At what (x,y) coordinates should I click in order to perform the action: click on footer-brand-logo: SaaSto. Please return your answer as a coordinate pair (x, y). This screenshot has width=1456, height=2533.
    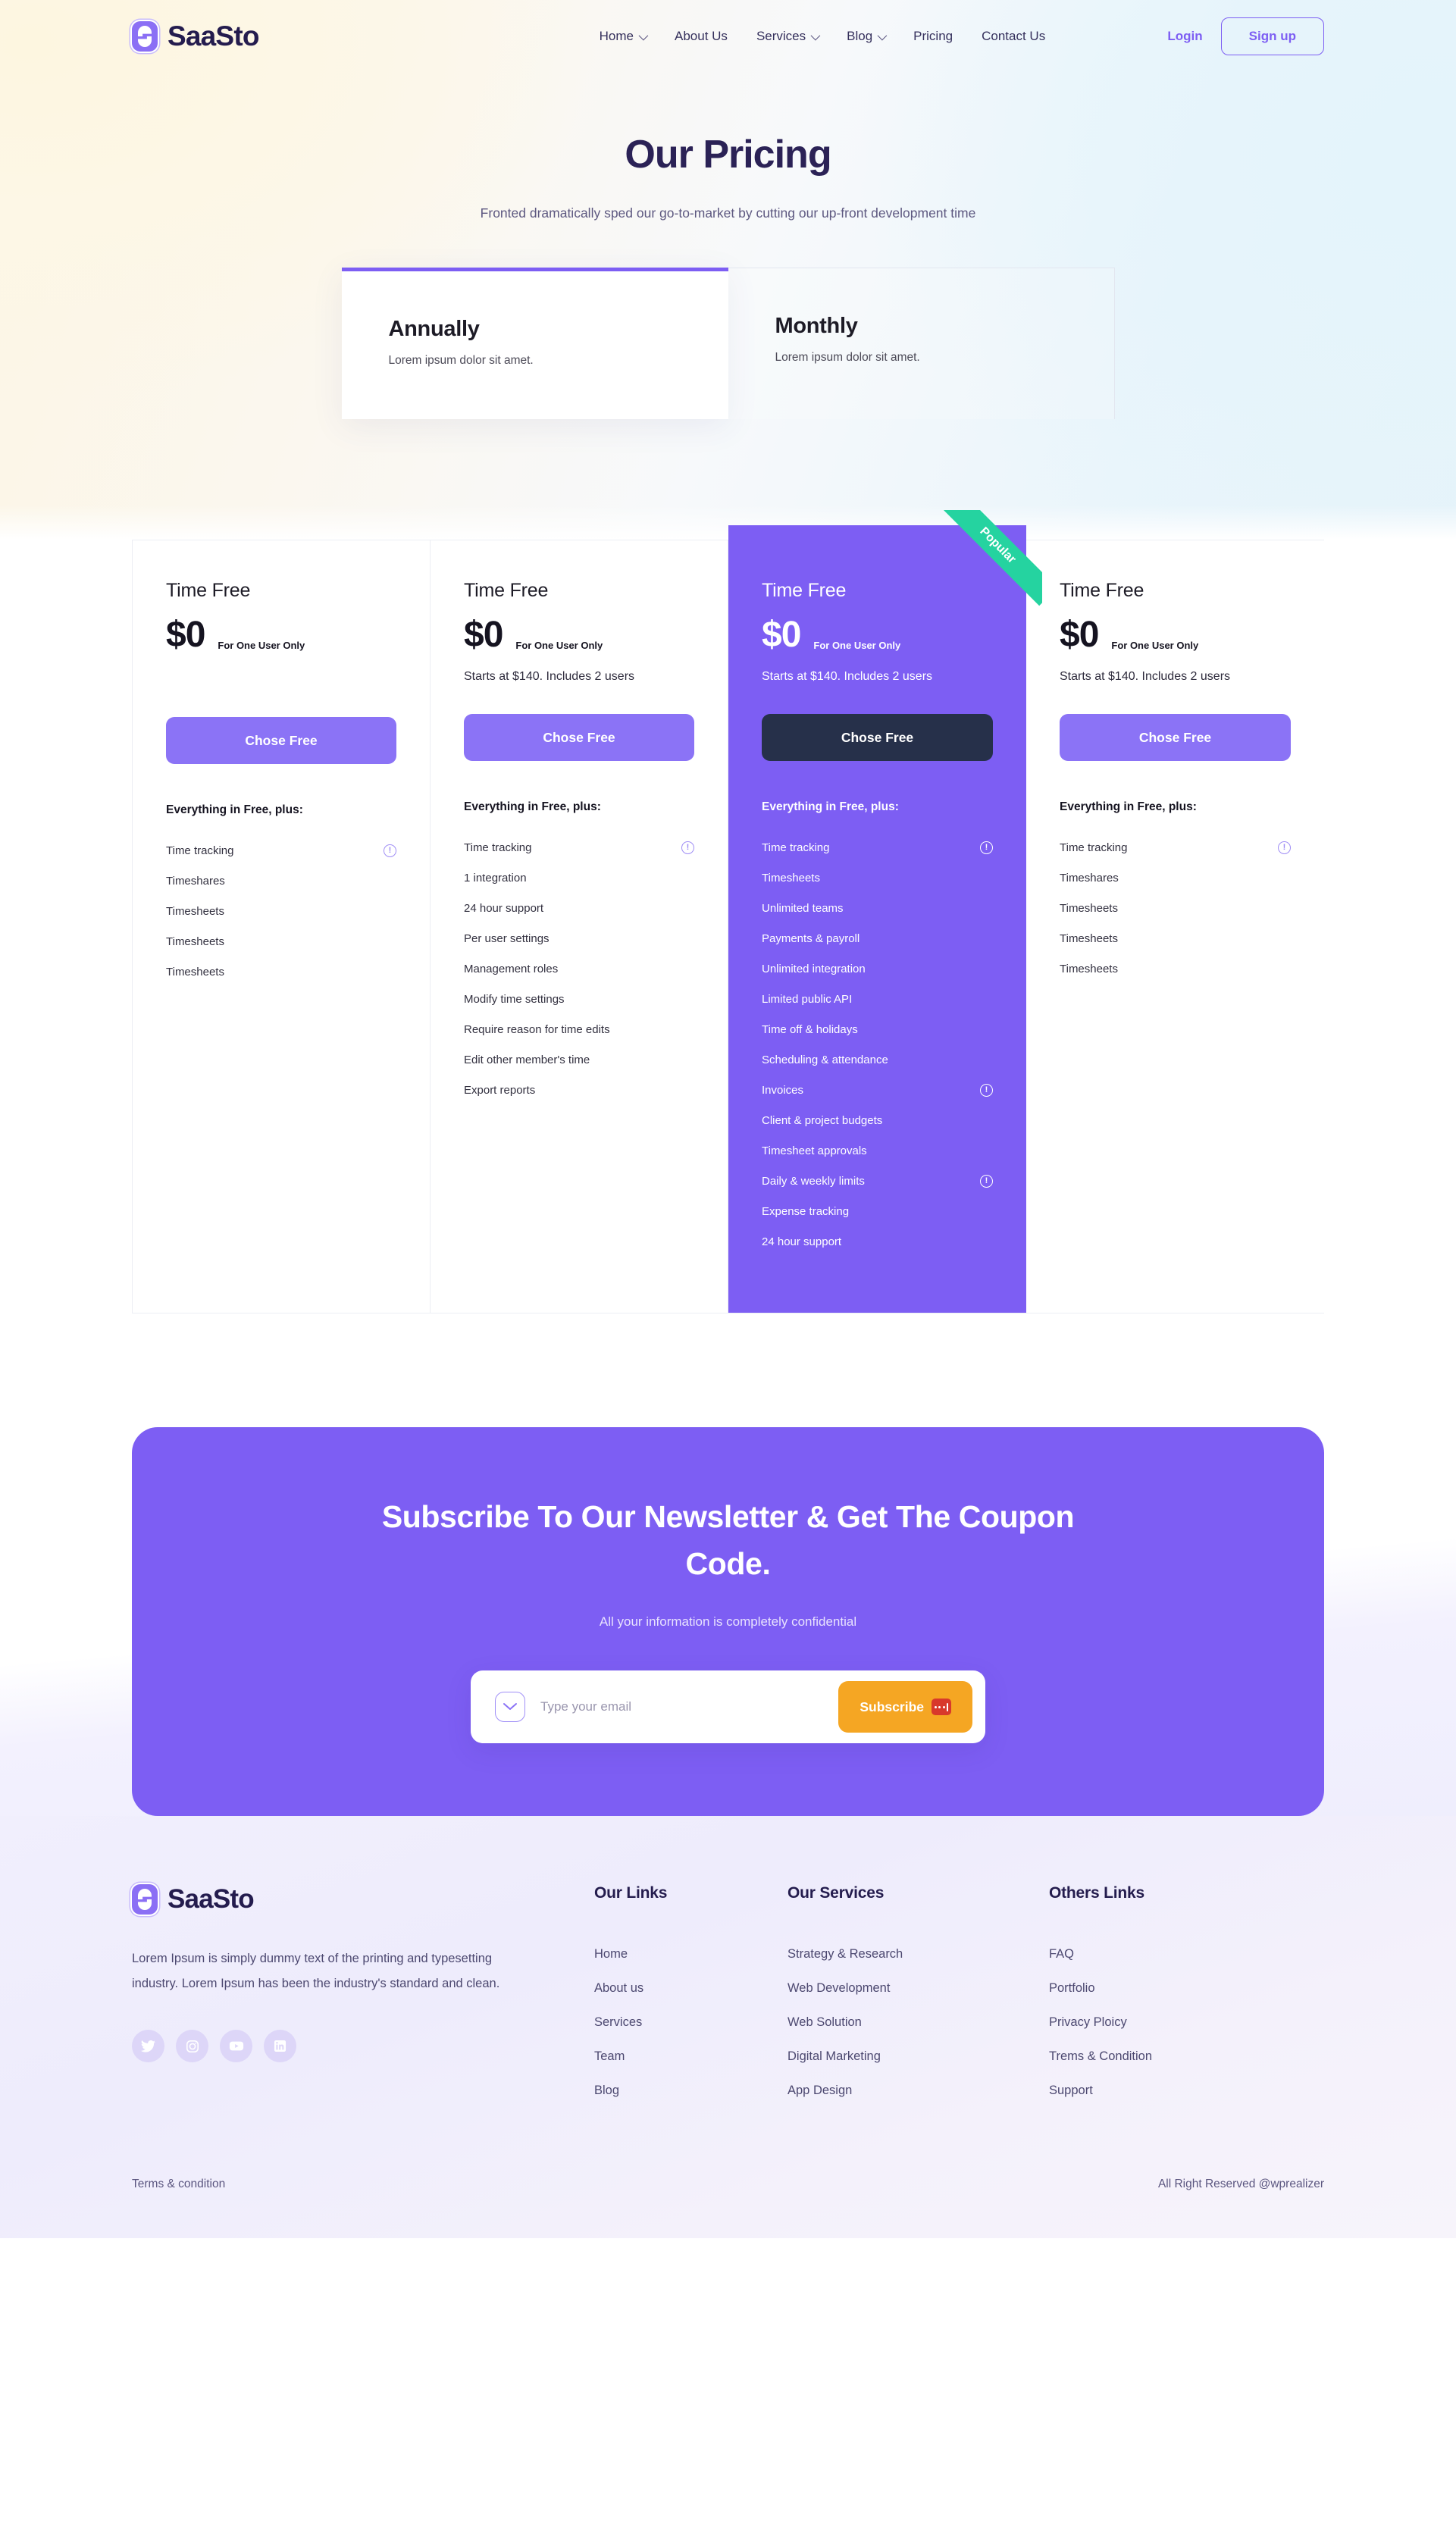
    Looking at the image, I should click on (317, 1899).